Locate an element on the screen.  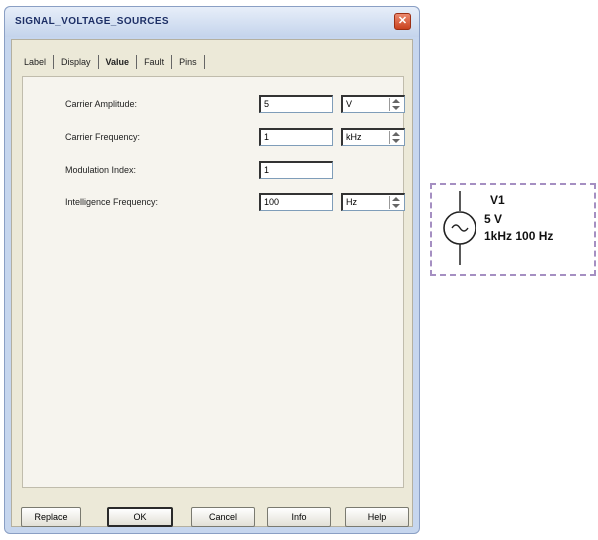
schematic-symbol: V1 5 V 1kHz 100 Hz is located at coordinates (513, 229).